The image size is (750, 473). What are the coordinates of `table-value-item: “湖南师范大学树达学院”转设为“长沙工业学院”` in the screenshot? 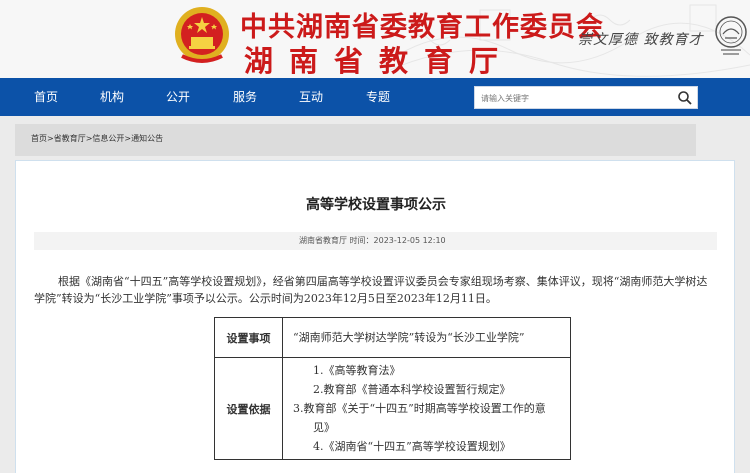 It's located at (426, 337).